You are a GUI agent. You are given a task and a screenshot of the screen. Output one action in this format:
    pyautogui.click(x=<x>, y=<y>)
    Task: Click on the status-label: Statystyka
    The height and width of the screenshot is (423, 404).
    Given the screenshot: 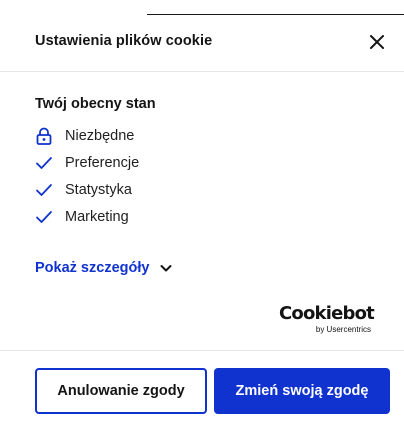 What is the action you would take?
    pyautogui.click(x=98, y=189)
    